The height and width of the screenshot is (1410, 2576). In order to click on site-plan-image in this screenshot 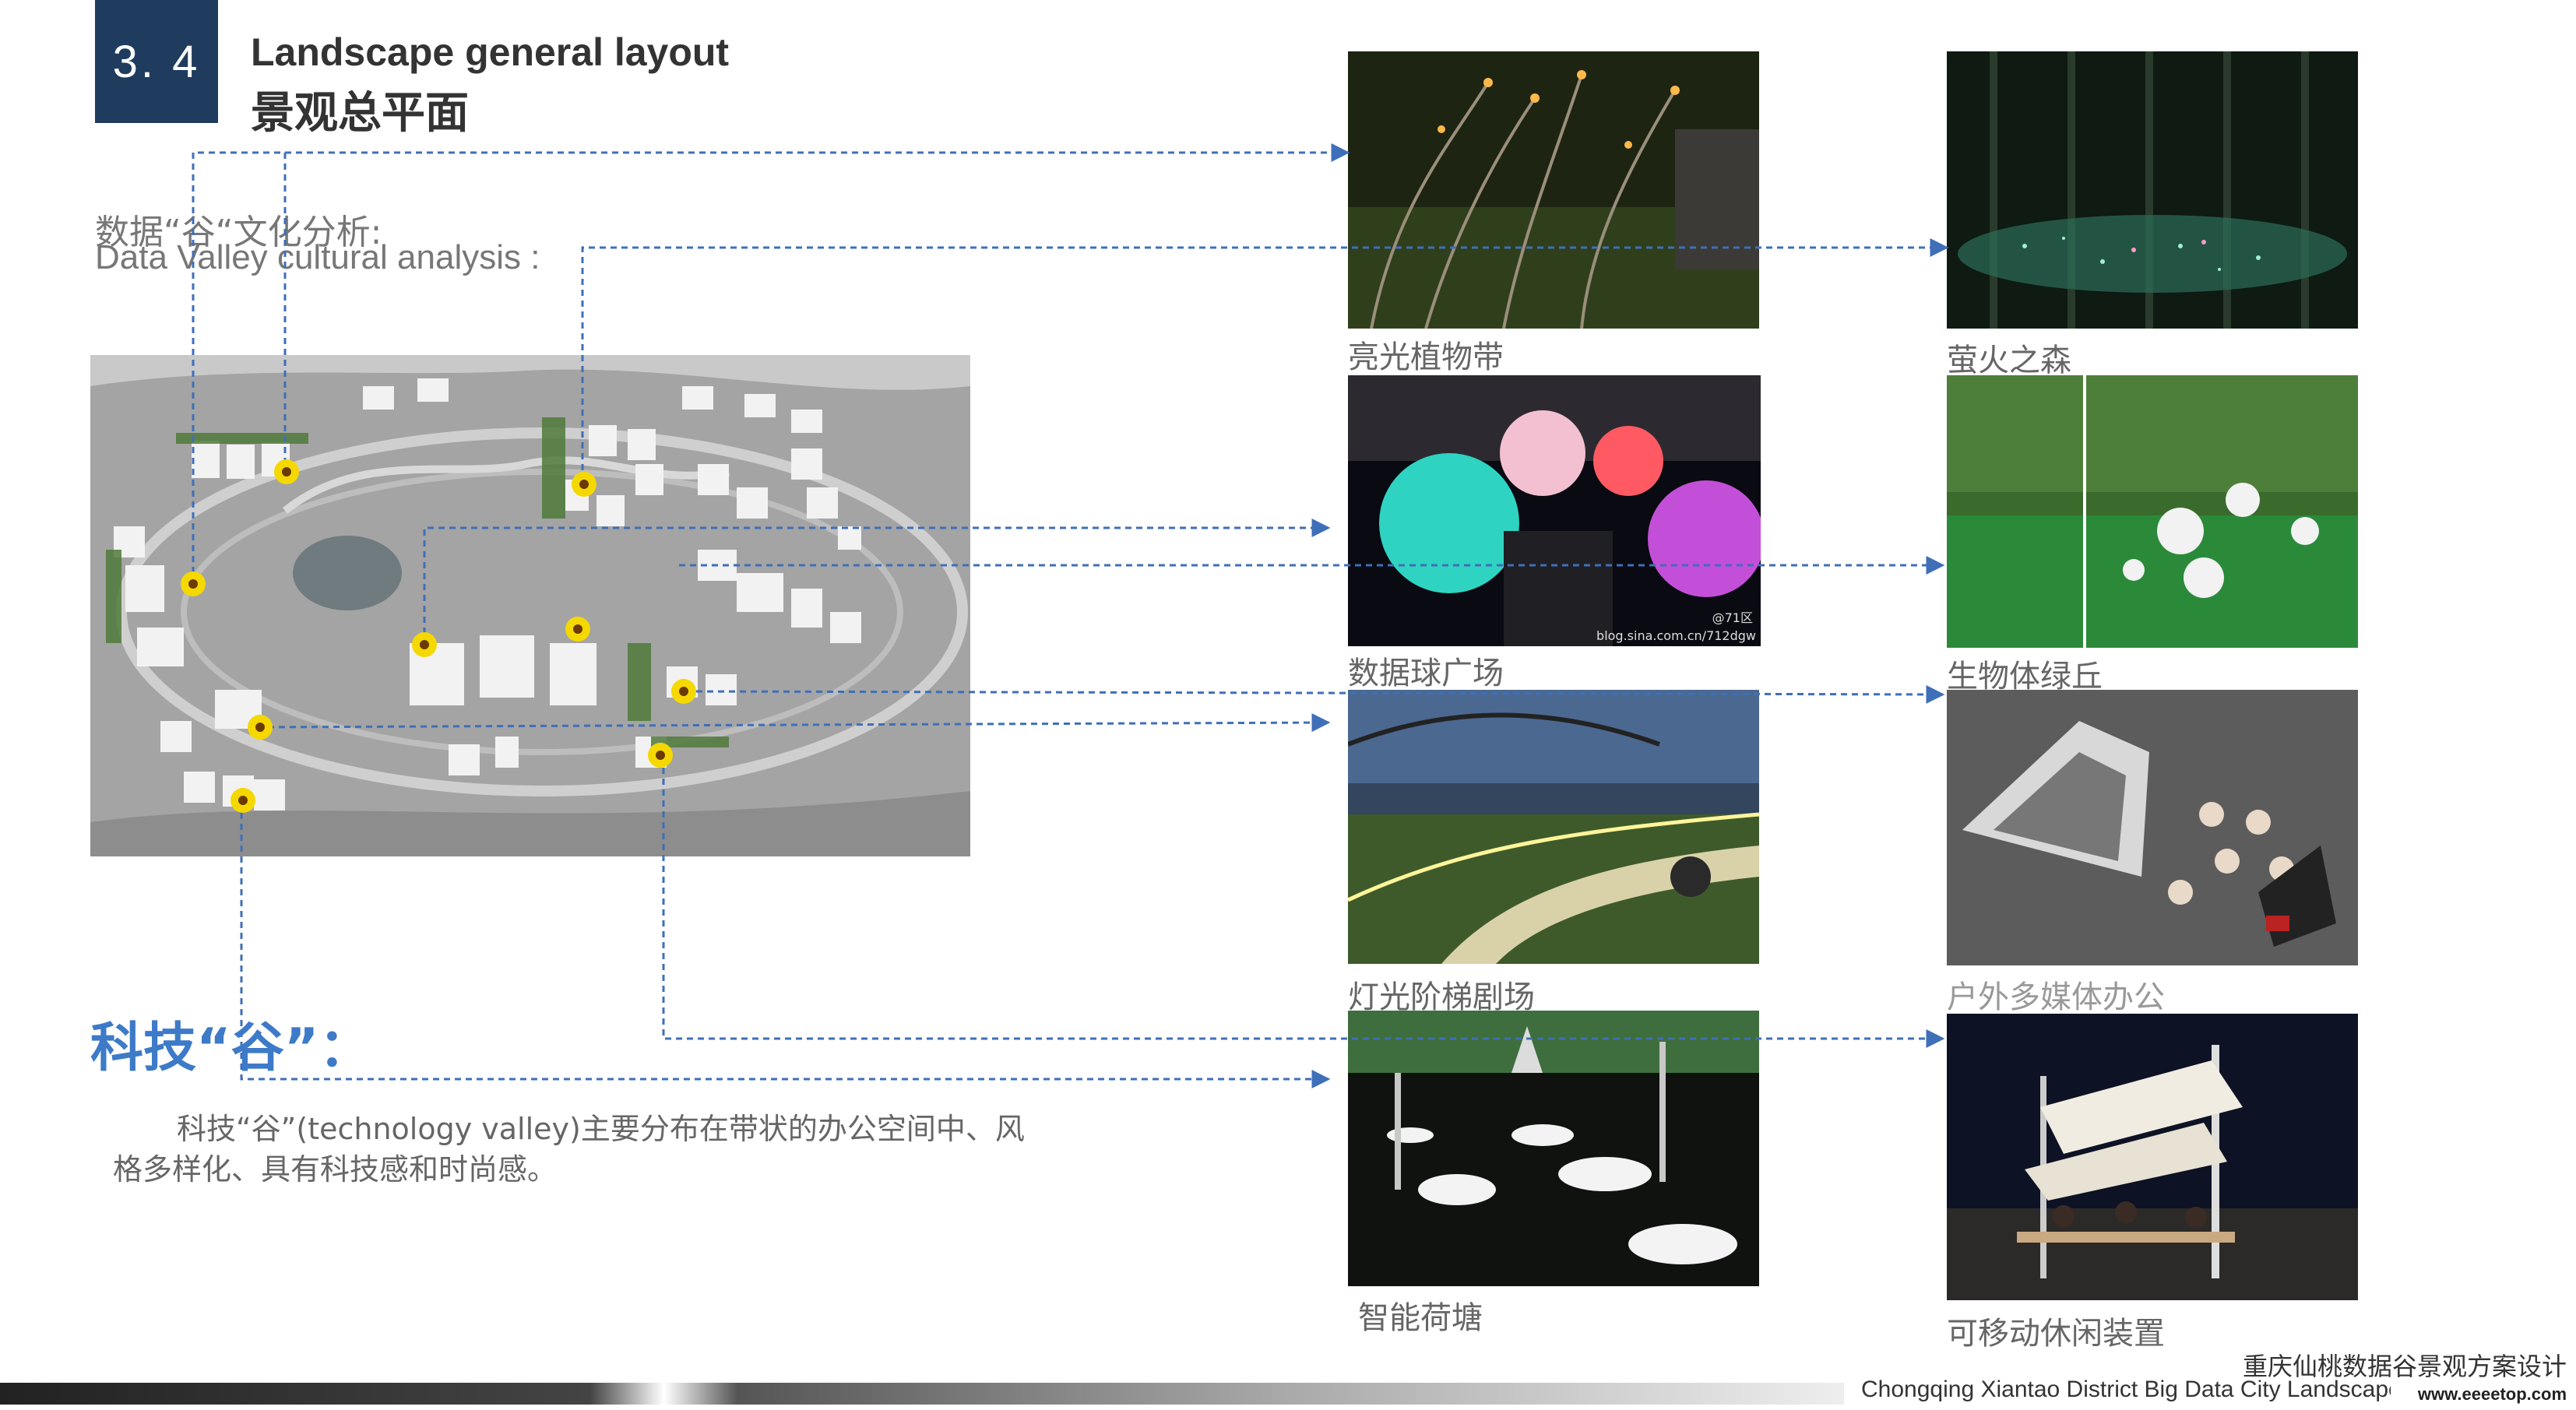, I will do `click(530, 605)`.